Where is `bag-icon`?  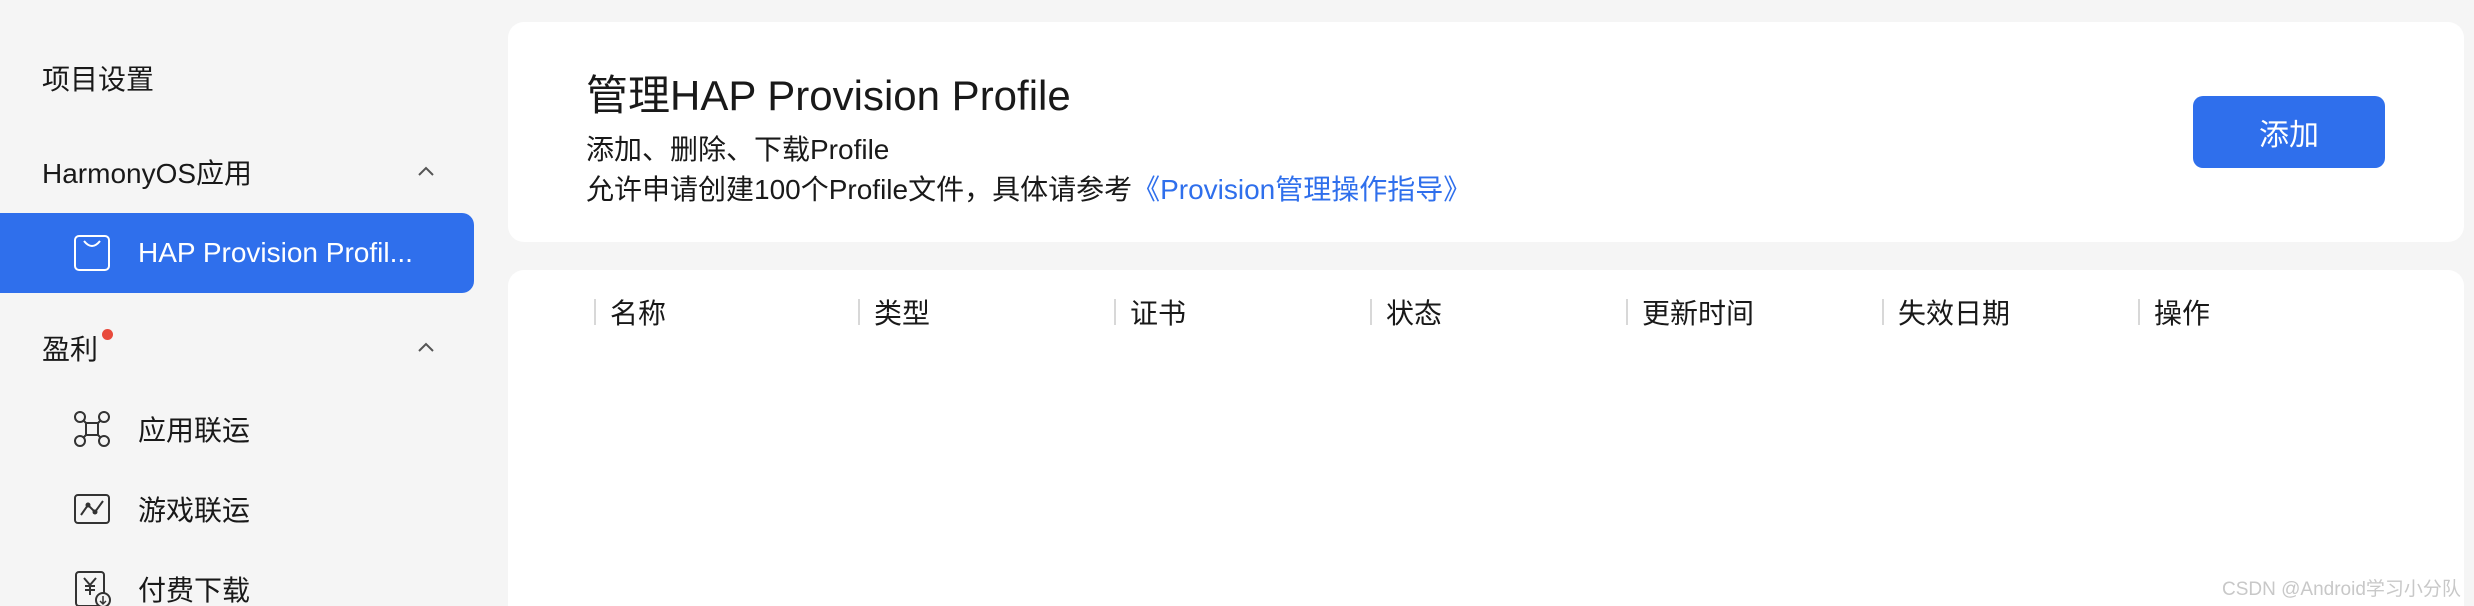
bag-icon is located at coordinates (92, 253).